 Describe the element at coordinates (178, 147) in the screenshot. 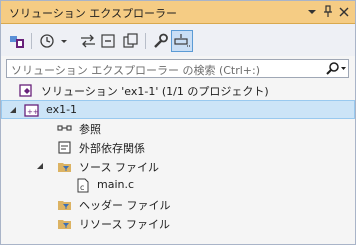

I see `tree-item-external-deps: 外部依存関係` at that location.